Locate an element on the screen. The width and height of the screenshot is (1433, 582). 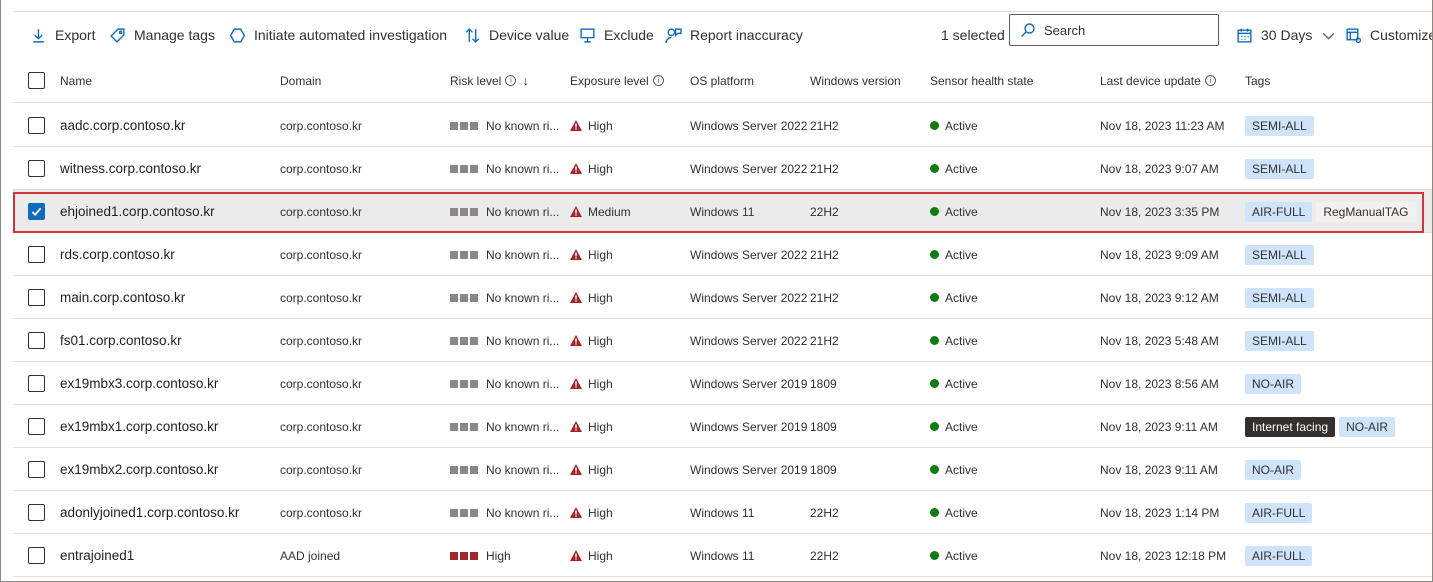
os-platform-cell: Windows Server 2019 is located at coordinates (749, 383).